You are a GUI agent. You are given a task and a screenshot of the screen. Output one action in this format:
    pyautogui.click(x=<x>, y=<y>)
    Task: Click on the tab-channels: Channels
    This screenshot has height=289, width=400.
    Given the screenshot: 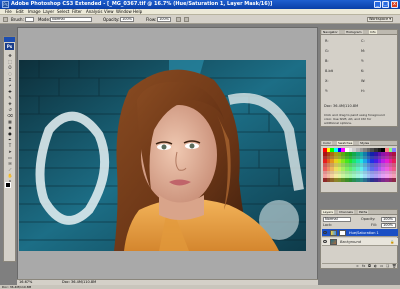 What is the action you would take?
    pyautogui.click(x=346, y=212)
    